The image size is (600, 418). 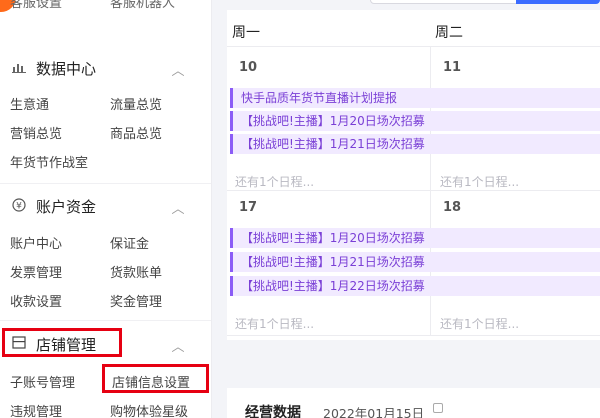 I want to click on date-cell-number: 17, so click(x=248, y=207).